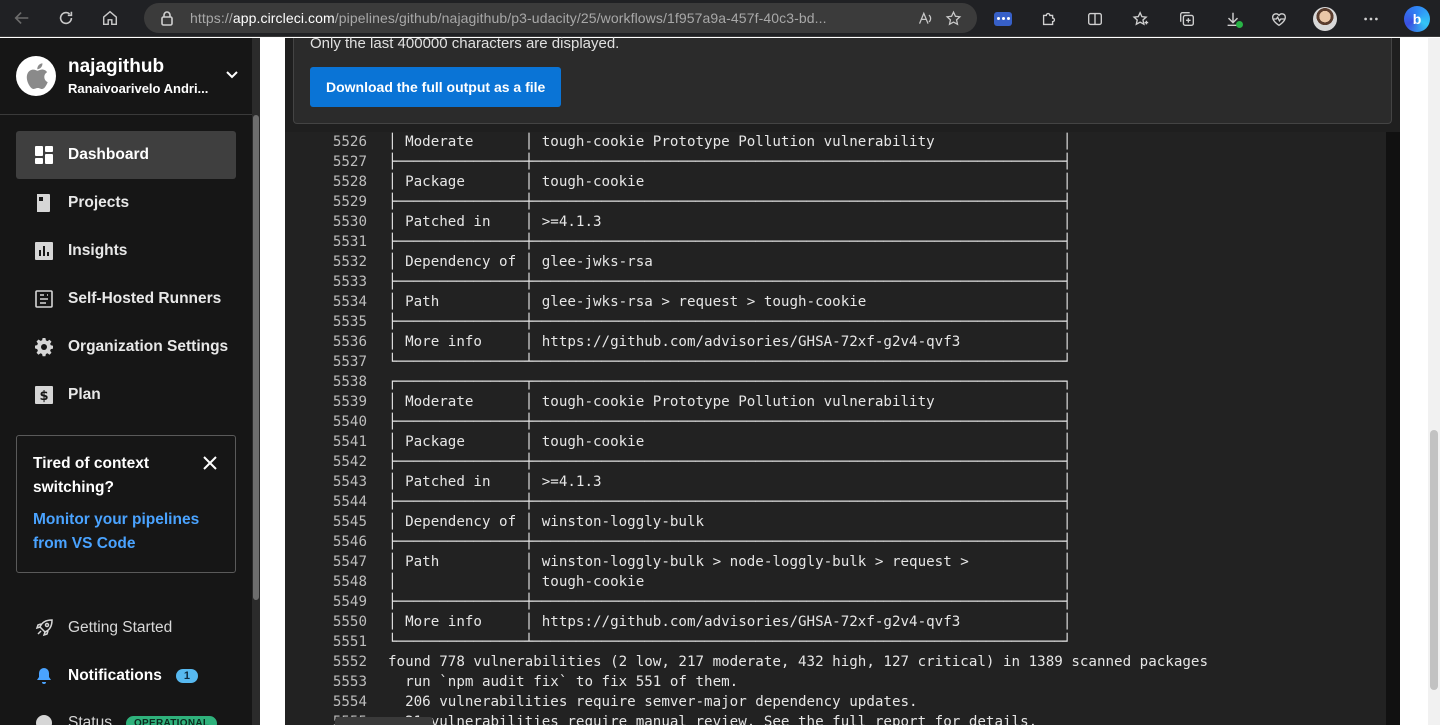 This screenshot has width=1440, height=725. I want to click on url-domain: app.circleci.com, so click(283, 18).